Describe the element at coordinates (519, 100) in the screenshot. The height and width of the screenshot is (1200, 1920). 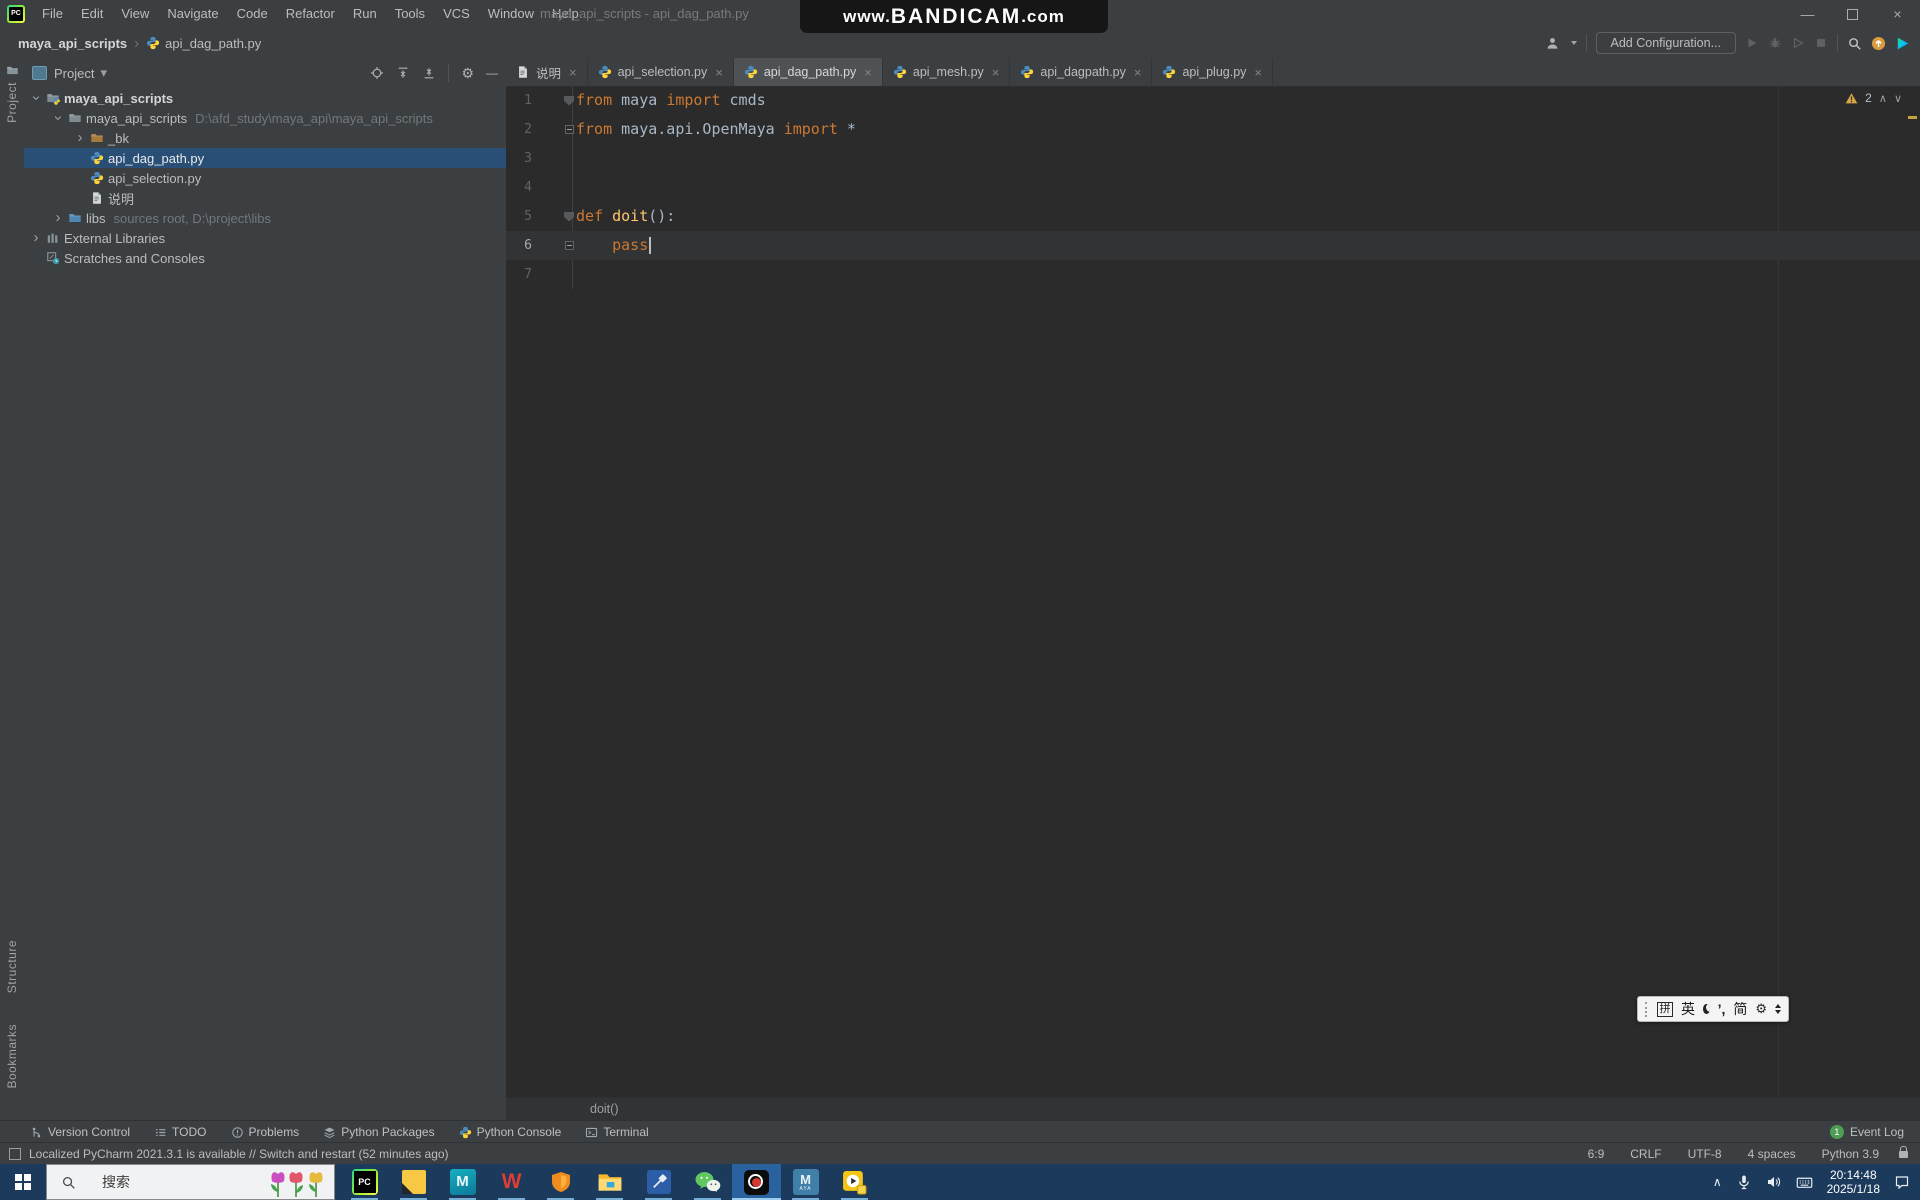
I see `line-number: 1` at that location.